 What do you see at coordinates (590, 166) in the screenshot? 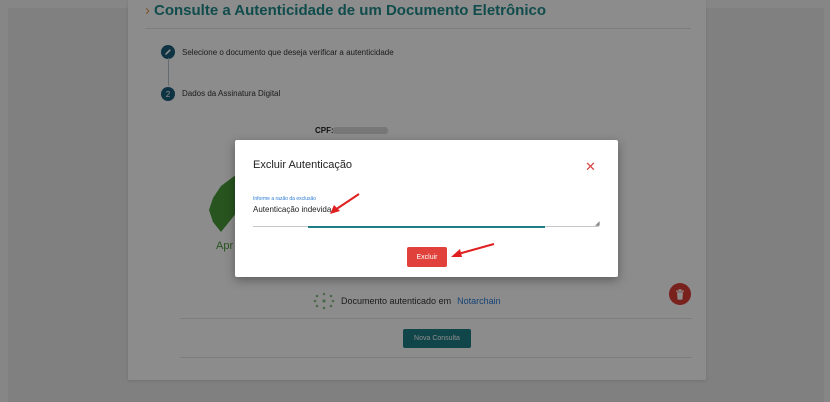
I see `close-icon: ✕` at bounding box center [590, 166].